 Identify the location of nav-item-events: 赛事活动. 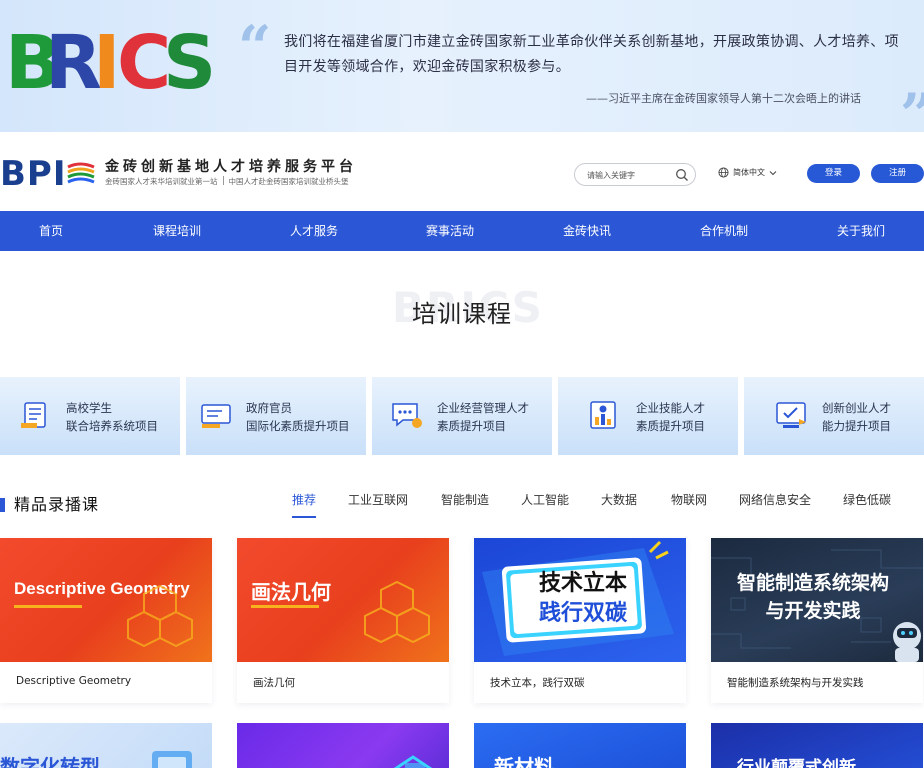
(450, 231).